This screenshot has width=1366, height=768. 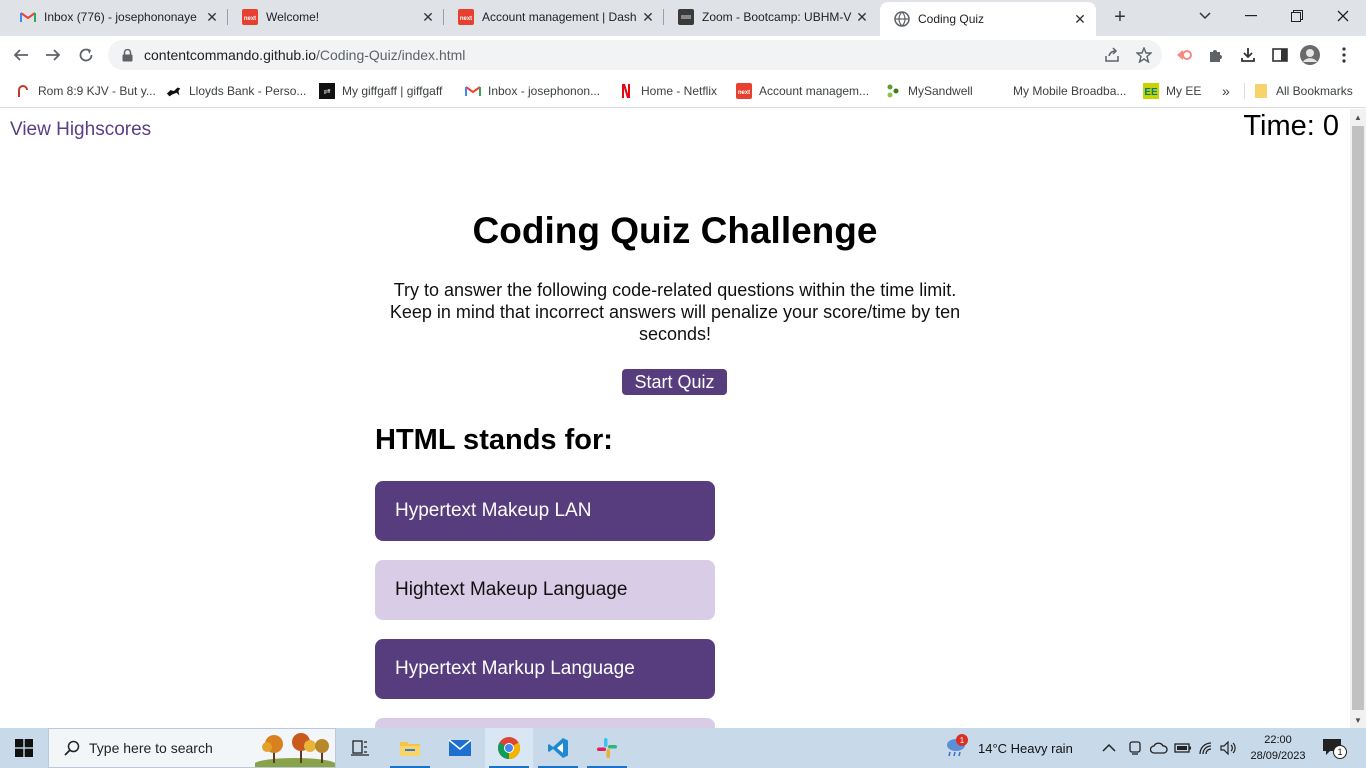 I want to click on task-view-button, so click(x=360, y=748).